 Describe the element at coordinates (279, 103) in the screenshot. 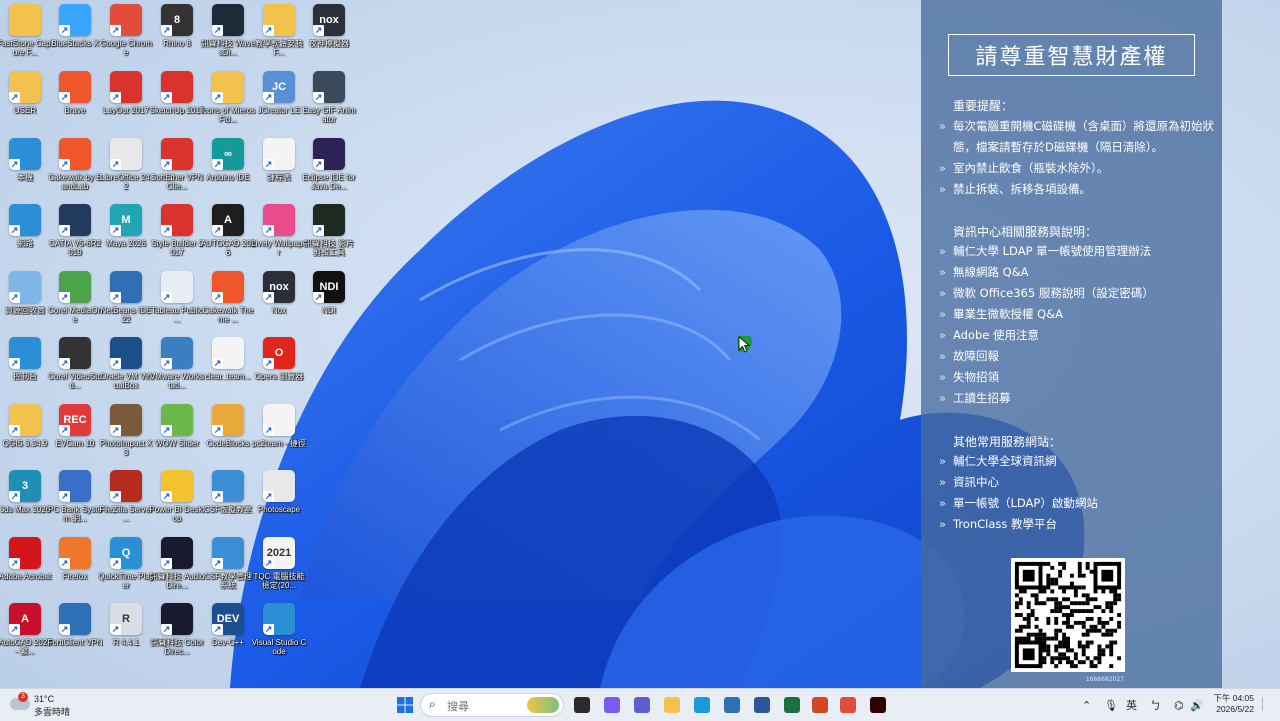

I see `desktop-icon: JC JCreator LE` at that location.